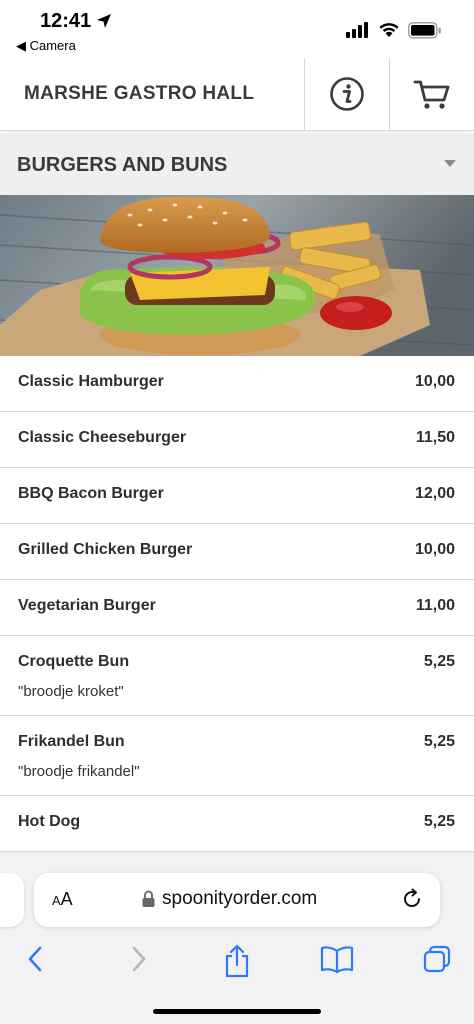 The width and height of the screenshot is (474, 1024). I want to click on item-description: "broodje frikandel", so click(79, 771).